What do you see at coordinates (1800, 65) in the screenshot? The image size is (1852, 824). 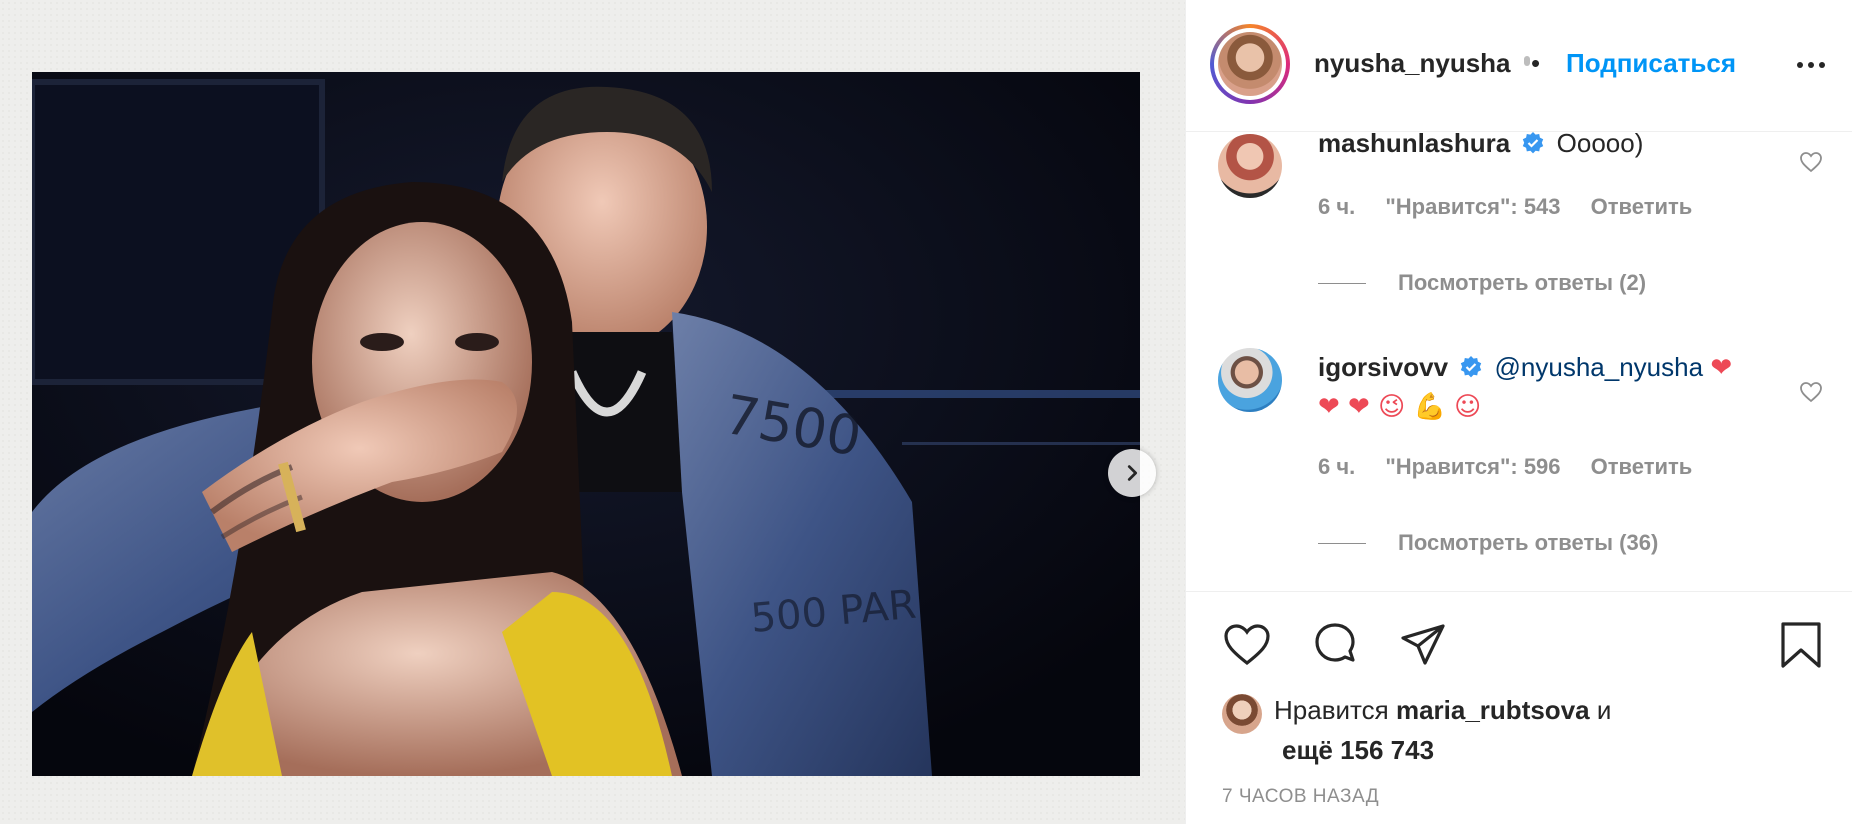 I see `more-horizontal-icon` at bounding box center [1800, 65].